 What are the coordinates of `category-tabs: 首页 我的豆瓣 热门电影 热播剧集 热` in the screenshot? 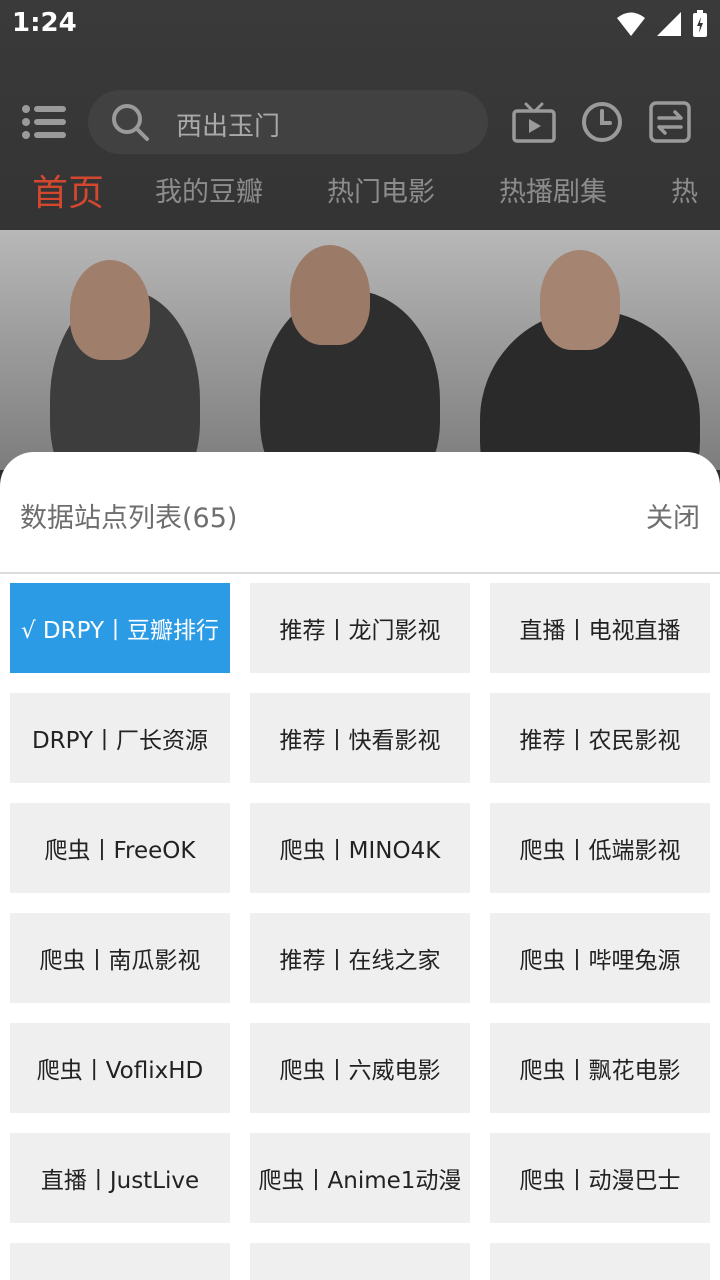 It's located at (360, 191).